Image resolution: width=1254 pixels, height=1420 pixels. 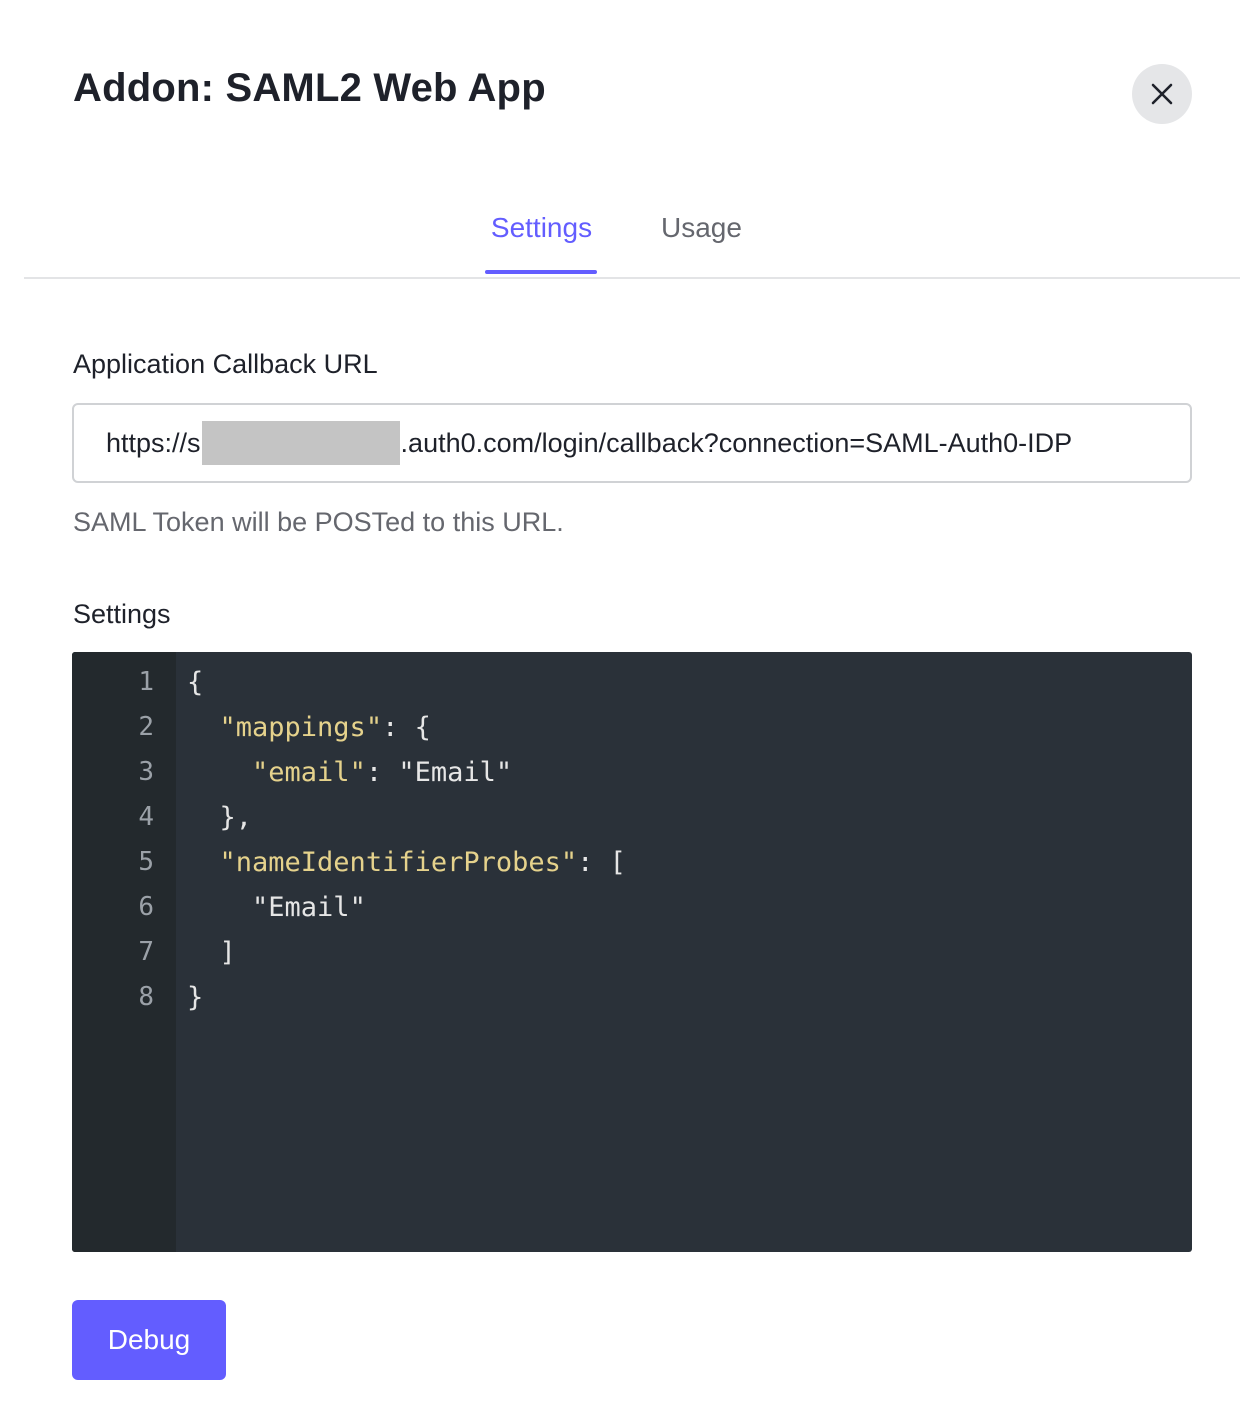 I want to click on tab-usage: Usage, so click(x=701, y=228).